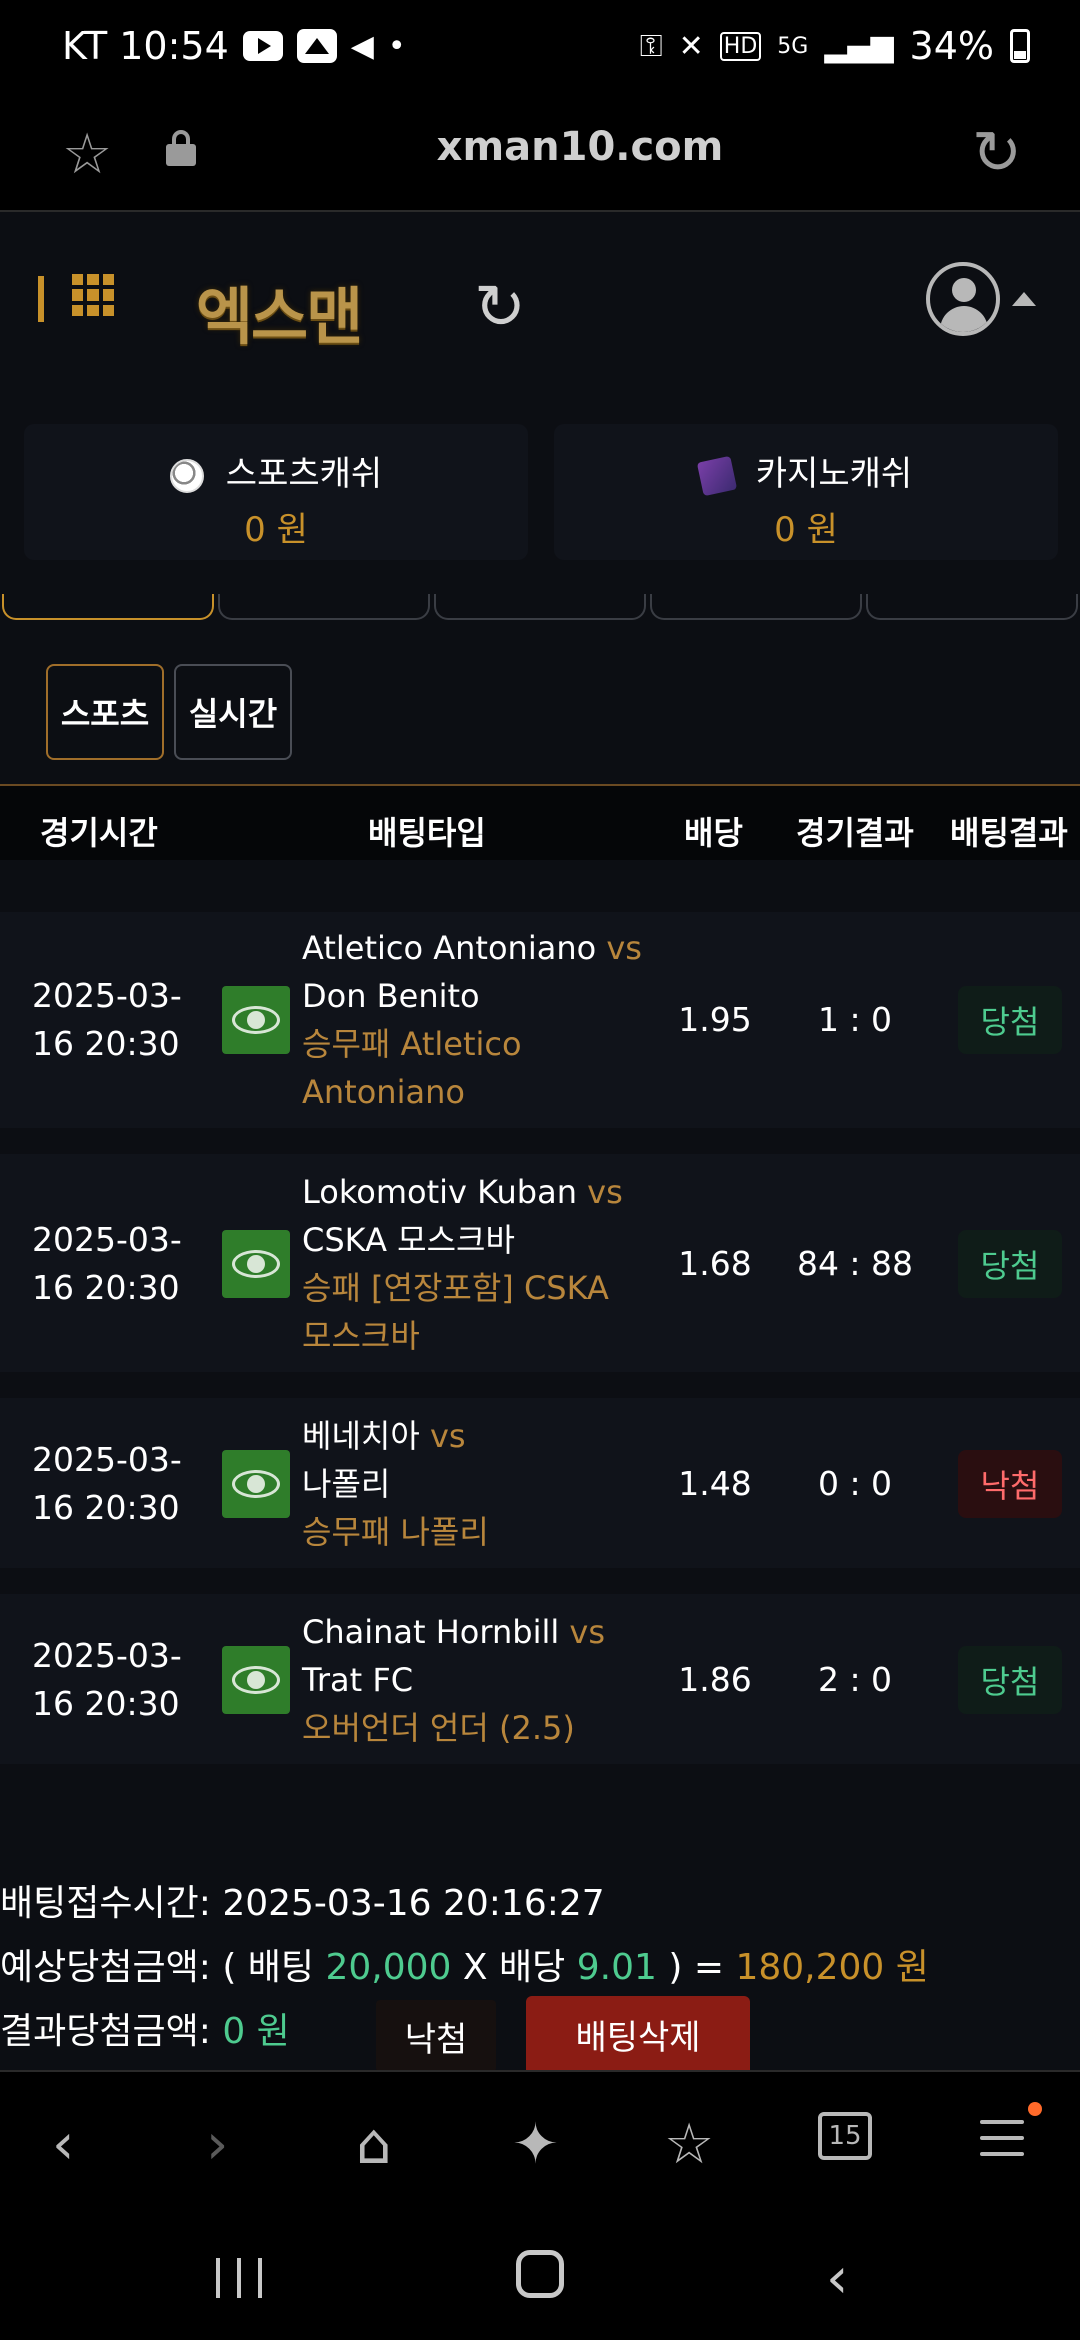  I want to click on header-bet-result: 배팅결과, so click(1009, 833).